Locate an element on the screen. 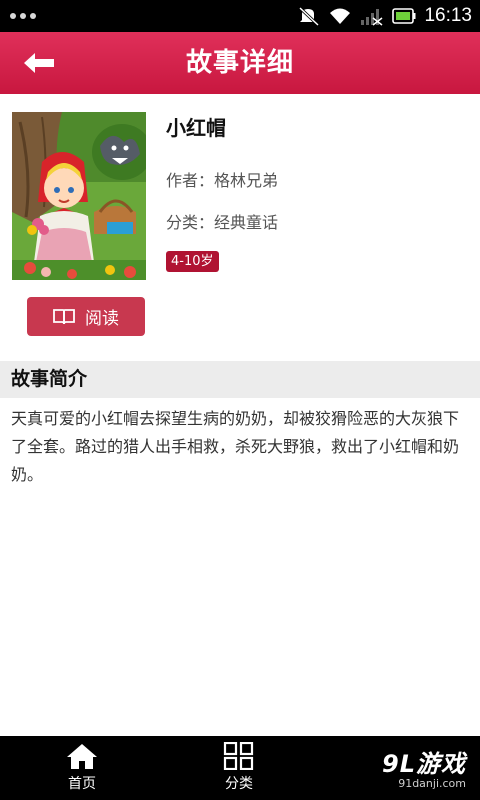 Image resolution: width=480 pixels, height=800 pixels. nav-item-category: 分类 is located at coordinates (239, 770).